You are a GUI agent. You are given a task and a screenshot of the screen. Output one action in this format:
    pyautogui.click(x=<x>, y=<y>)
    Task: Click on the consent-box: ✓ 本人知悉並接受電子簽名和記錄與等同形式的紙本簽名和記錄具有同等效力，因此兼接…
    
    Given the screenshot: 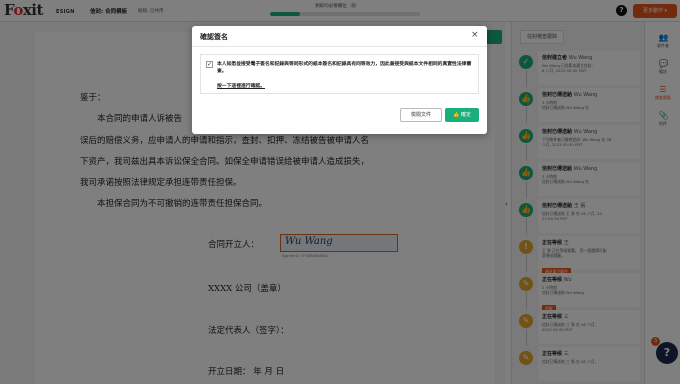 What is the action you would take?
    pyautogui.click(x=339, y=74)
    